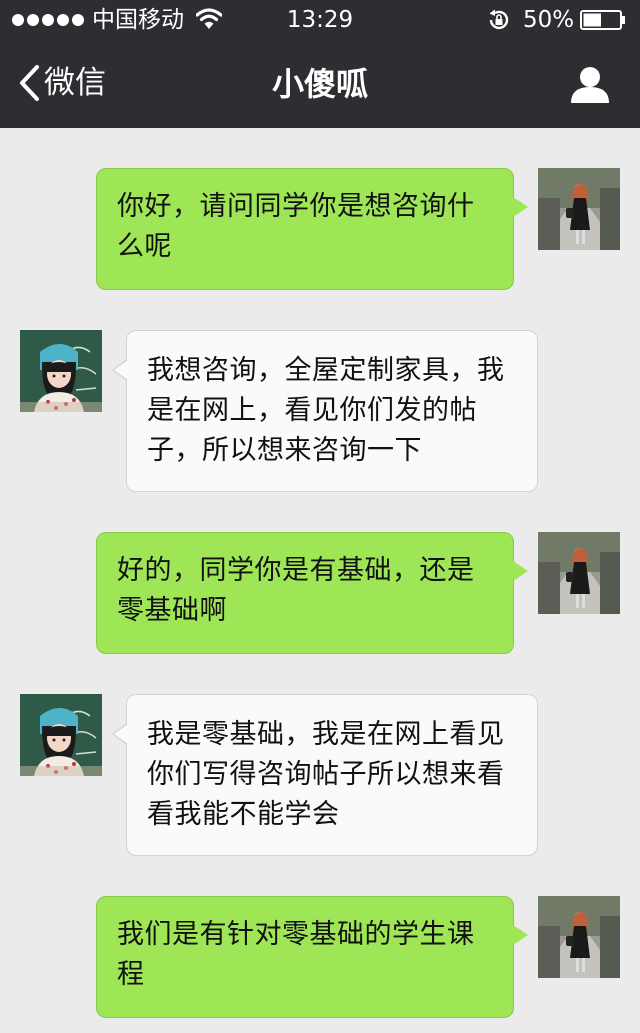 The height and width of the screenshot is (1033, 640). Describe the element at coordinates (320, 64) in the screenshot. I see `header-bar: 中国移动 13:29 50% 微信 小傻呱` at that location.